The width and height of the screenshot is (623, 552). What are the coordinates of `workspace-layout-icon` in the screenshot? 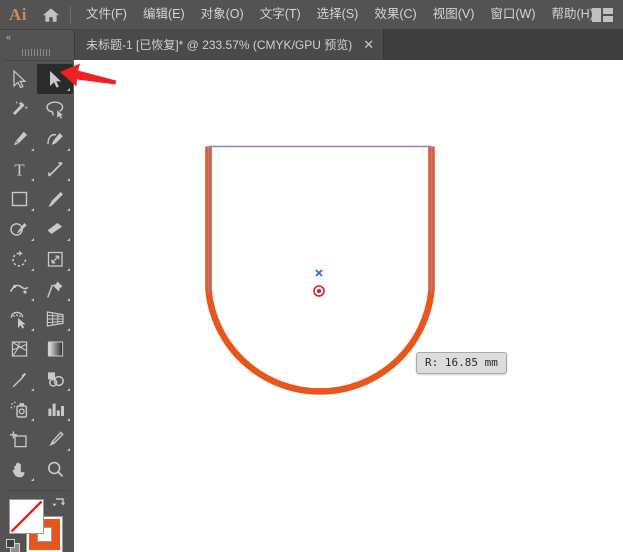 It's located at (603, 14).